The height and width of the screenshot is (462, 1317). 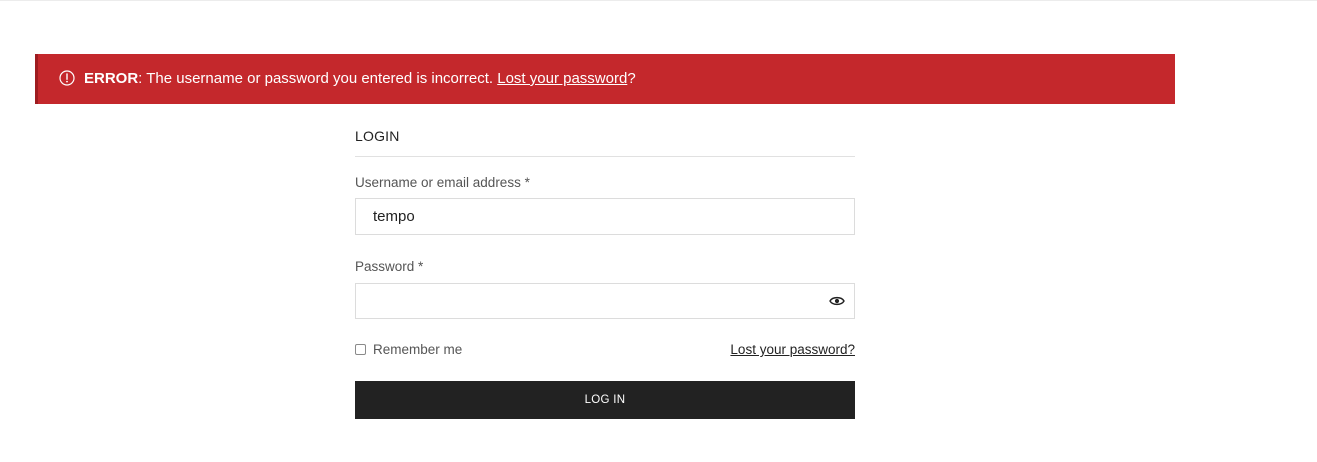 I want to click on remember-me-row: Remember me, so click(x=408, y=349).